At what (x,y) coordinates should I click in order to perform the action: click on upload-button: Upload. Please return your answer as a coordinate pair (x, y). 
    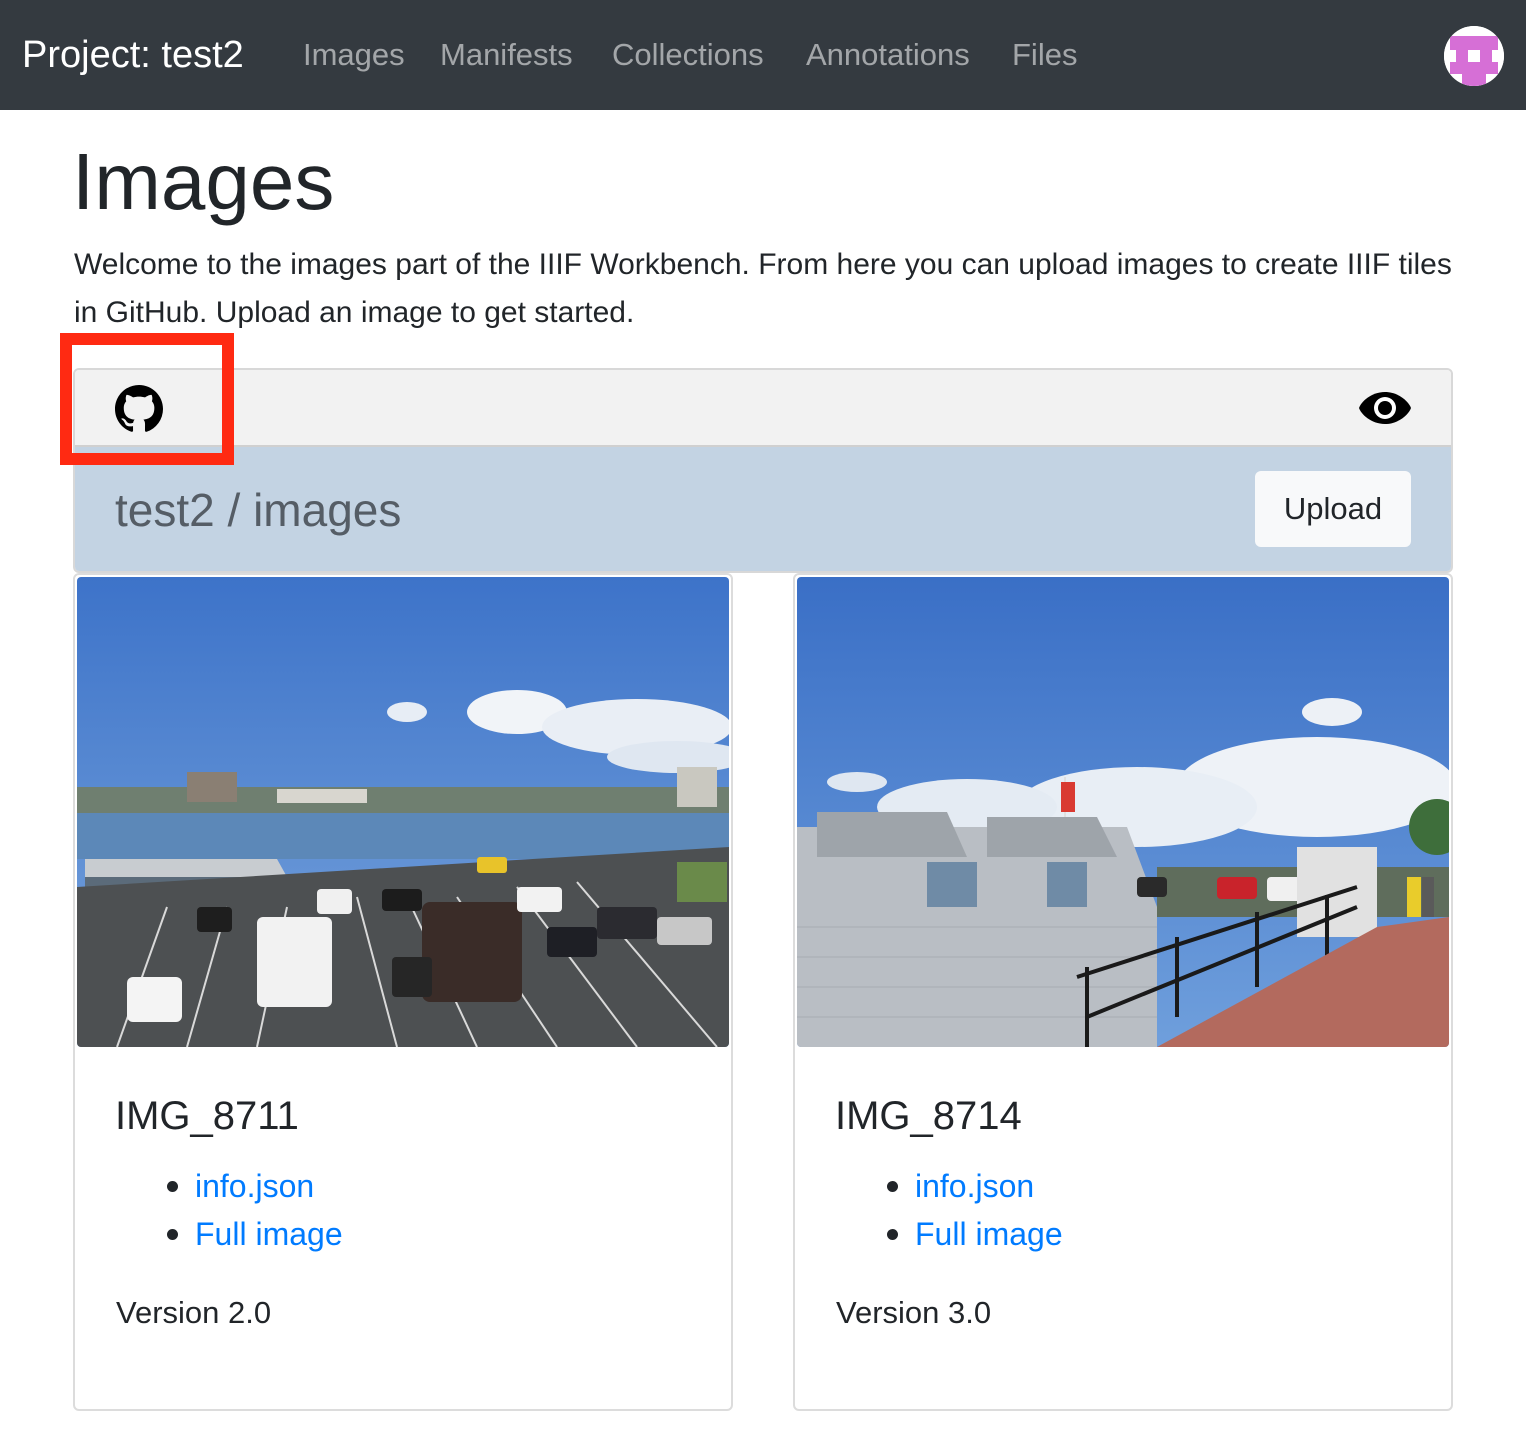
    Looking at the image, I should click on (1333, 509).